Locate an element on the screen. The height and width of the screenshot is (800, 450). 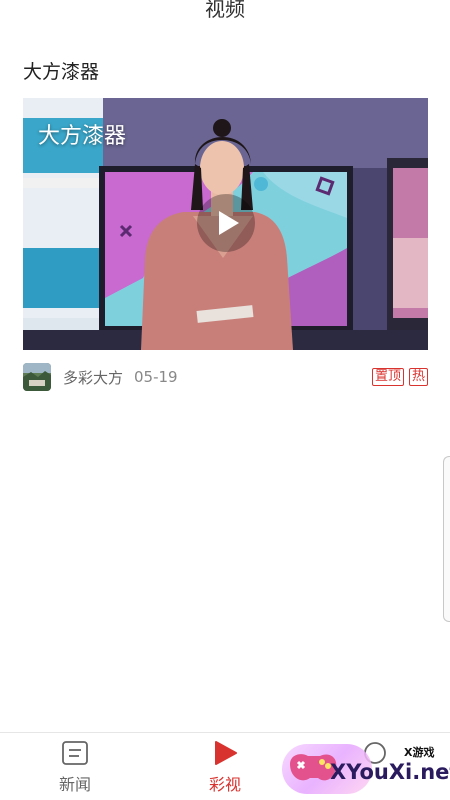
video-play-icon is located at coordinates (226, 753).